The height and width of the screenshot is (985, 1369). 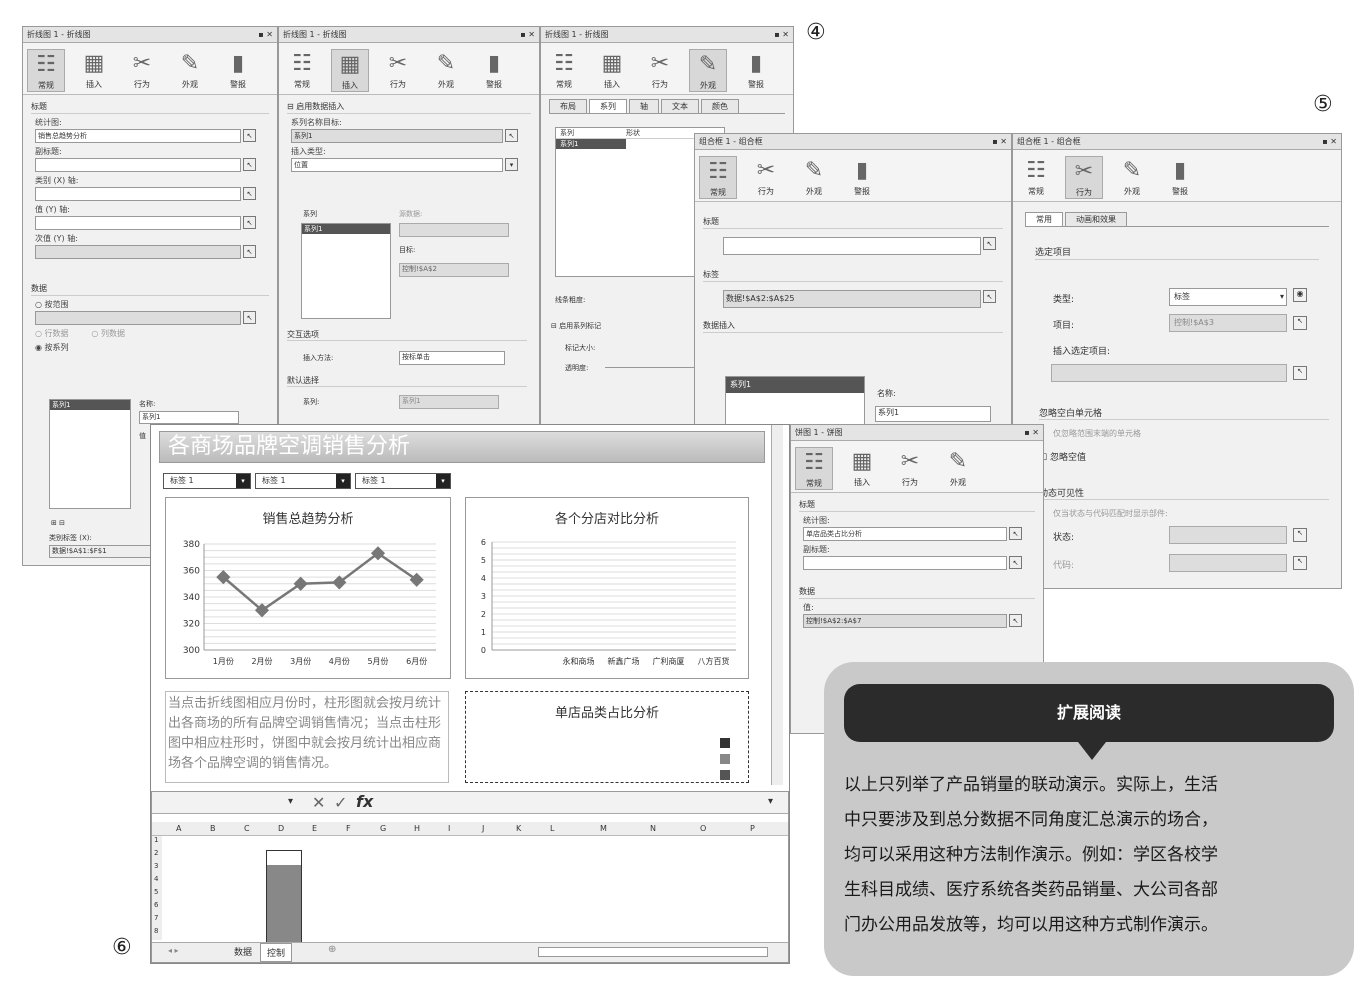 What do you see at coordinates (52, 333) in the screenshot?
I see `row-data-radio: ○ 行数据` at bounding box center [52, 333].